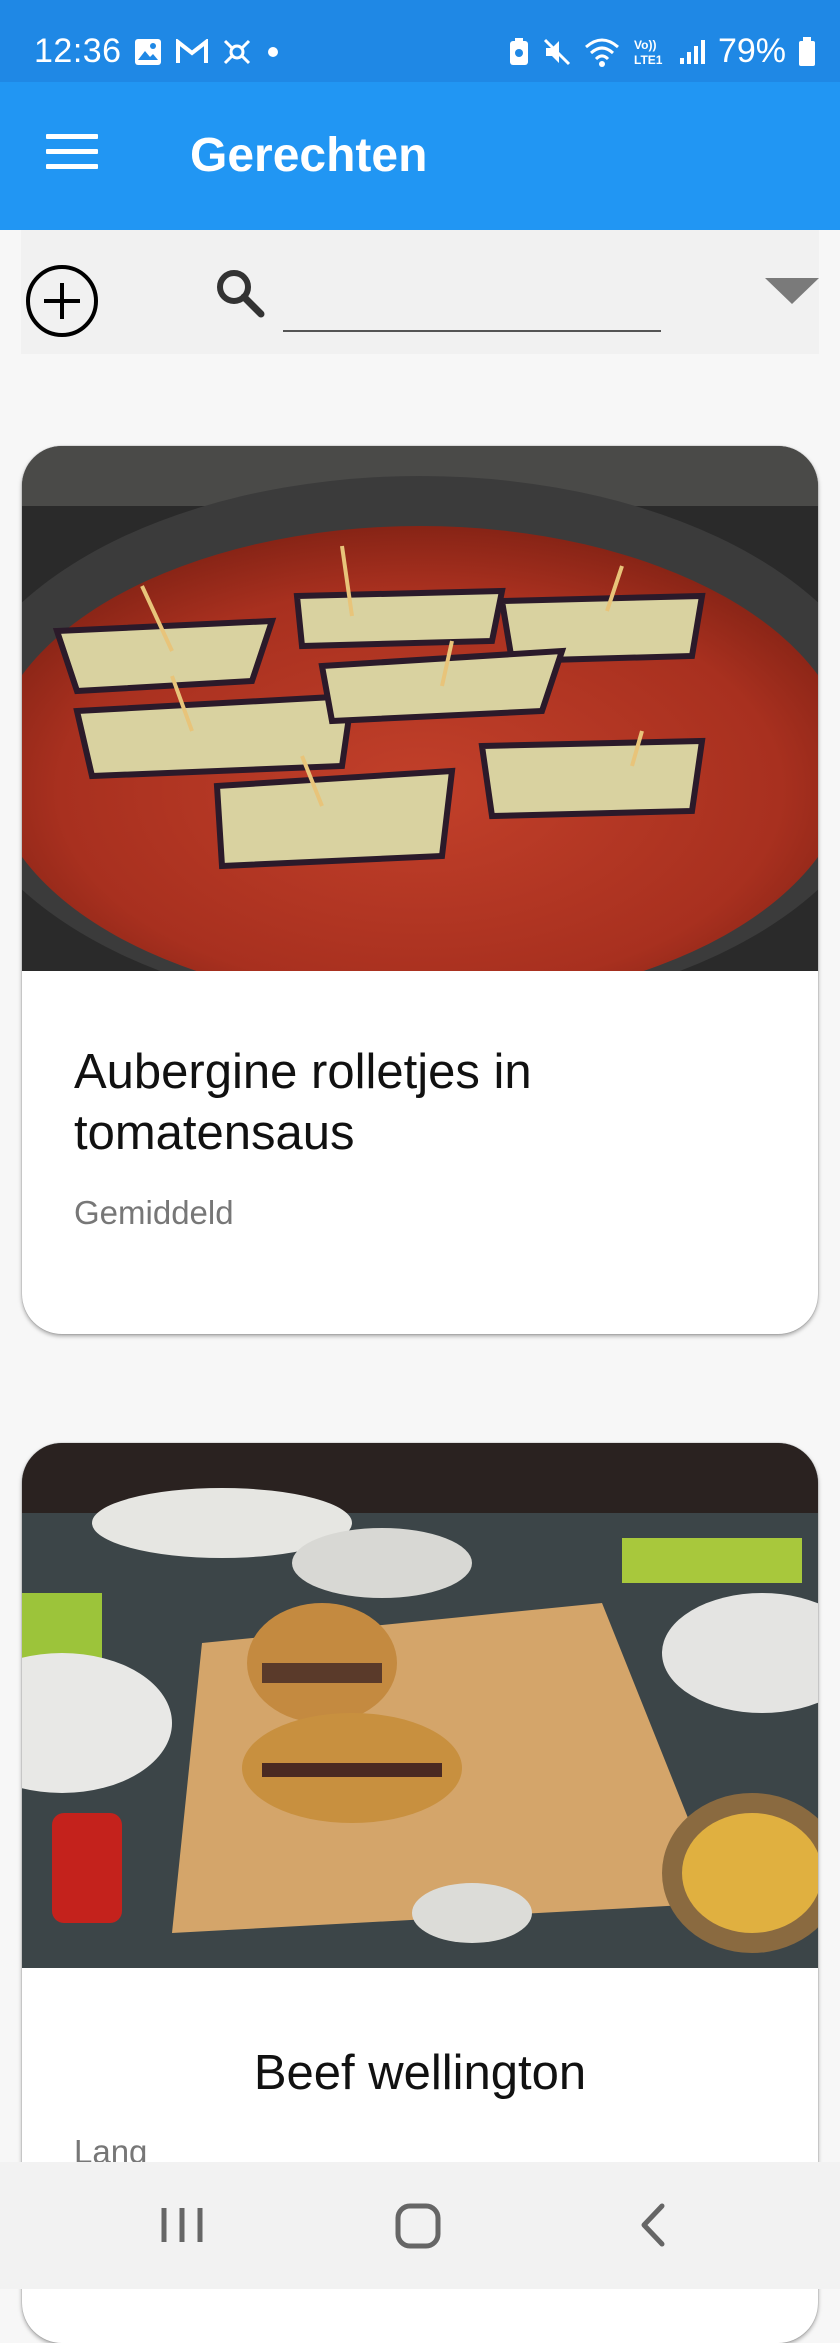 Image resolution: width=840 pixels, height=2343 pixels. Describe the element at coordinates (309, 155) in the screenshot. I see `page-title: Gerechten` at that location.